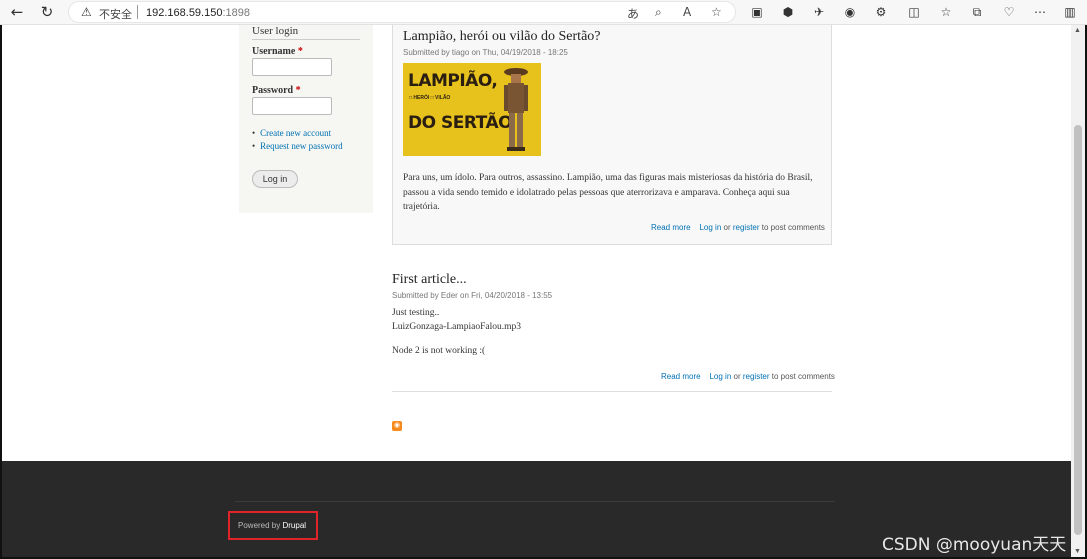  Describe the element at coordinates (757, 12) in the screenshot. I see `collections-icon: ▣` at that location.